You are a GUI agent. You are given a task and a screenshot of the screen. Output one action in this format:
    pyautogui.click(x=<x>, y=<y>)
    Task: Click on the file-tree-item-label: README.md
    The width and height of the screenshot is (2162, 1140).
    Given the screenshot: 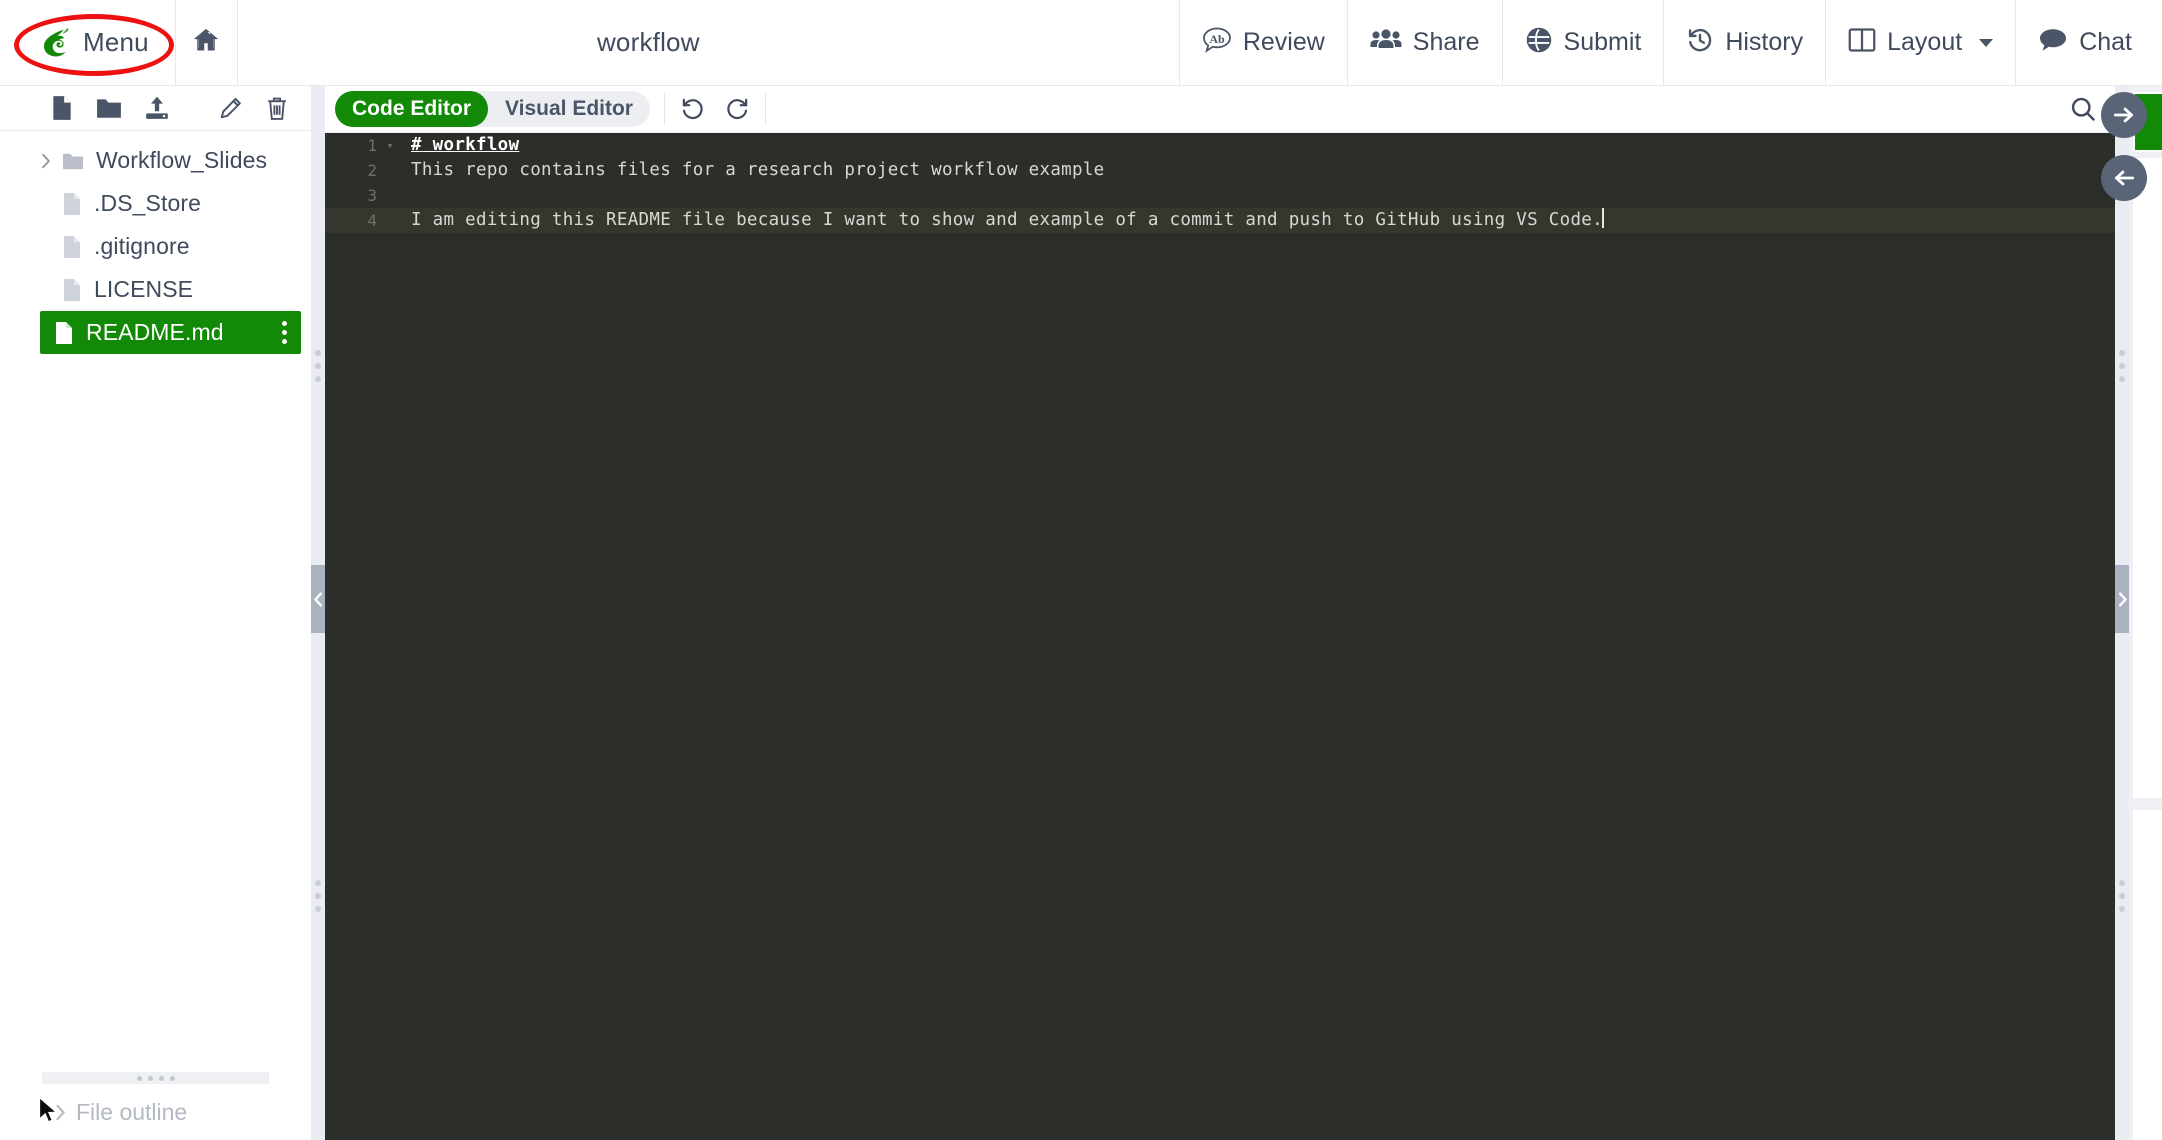 What is the action you would take?
    pyautogui.click(x=155, y=332)
    